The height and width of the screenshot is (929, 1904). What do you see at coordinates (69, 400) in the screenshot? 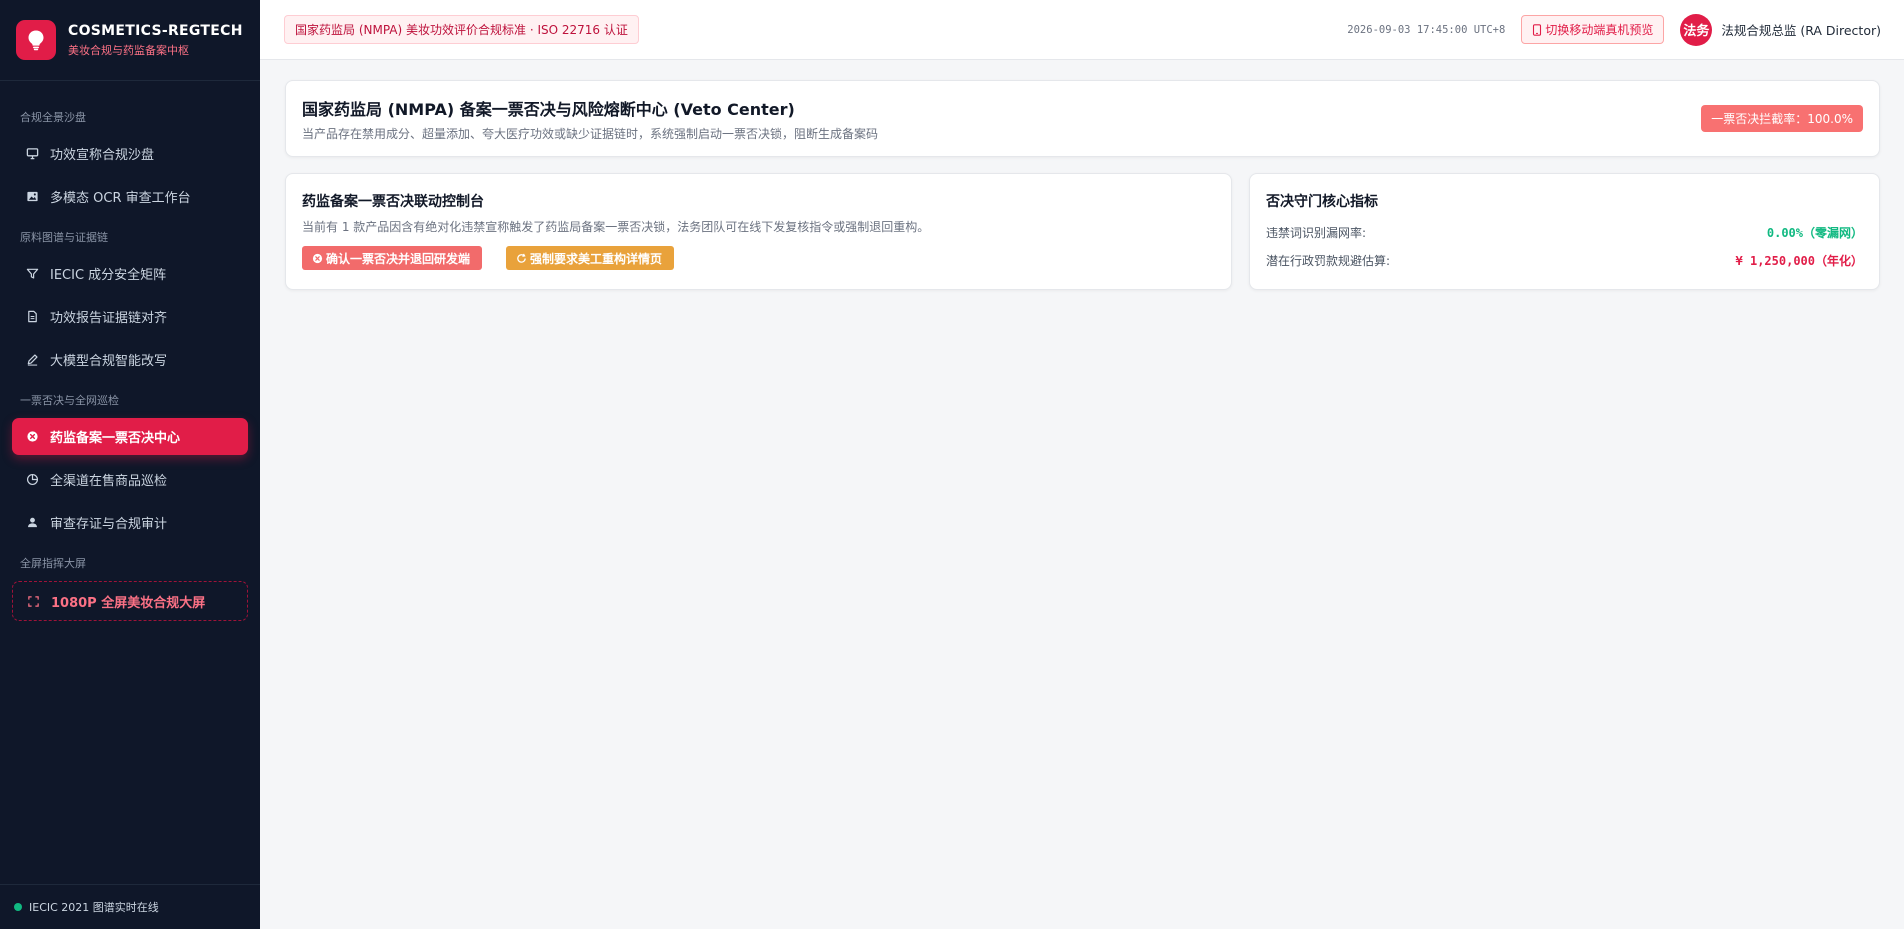
I see `nav-group-title: 一票否决与全网巡检` at bounding box center [69, 400].